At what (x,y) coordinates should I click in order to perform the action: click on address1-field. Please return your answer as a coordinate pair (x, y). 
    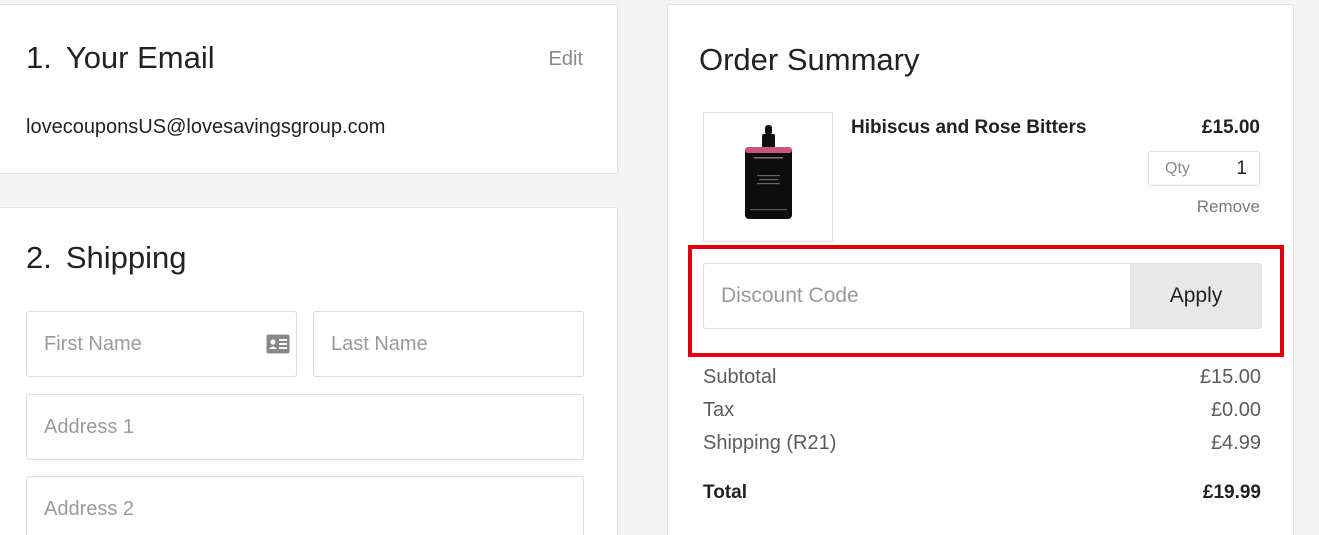
    Looking at the image, I should click on (305, 427).